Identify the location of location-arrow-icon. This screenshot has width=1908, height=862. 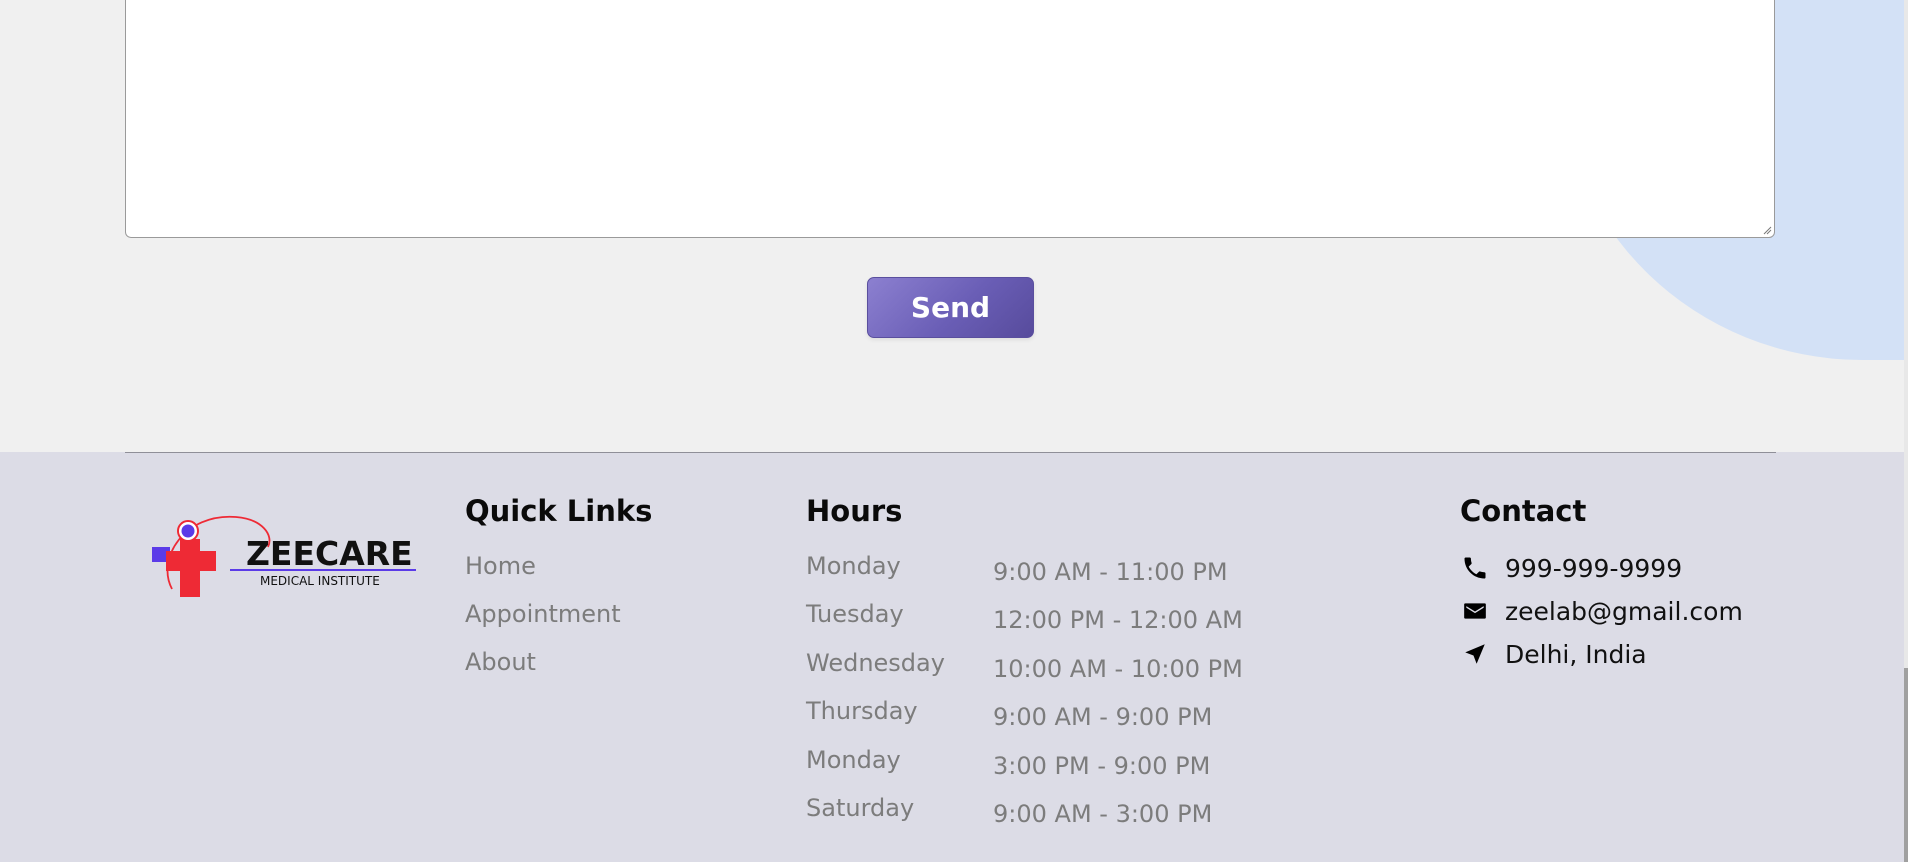
(1475, 654).